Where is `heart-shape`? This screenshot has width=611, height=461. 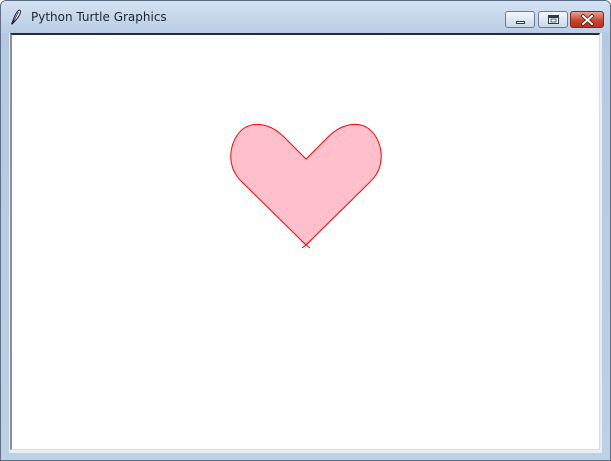
heart-shape is located at coordinates (306, 184).